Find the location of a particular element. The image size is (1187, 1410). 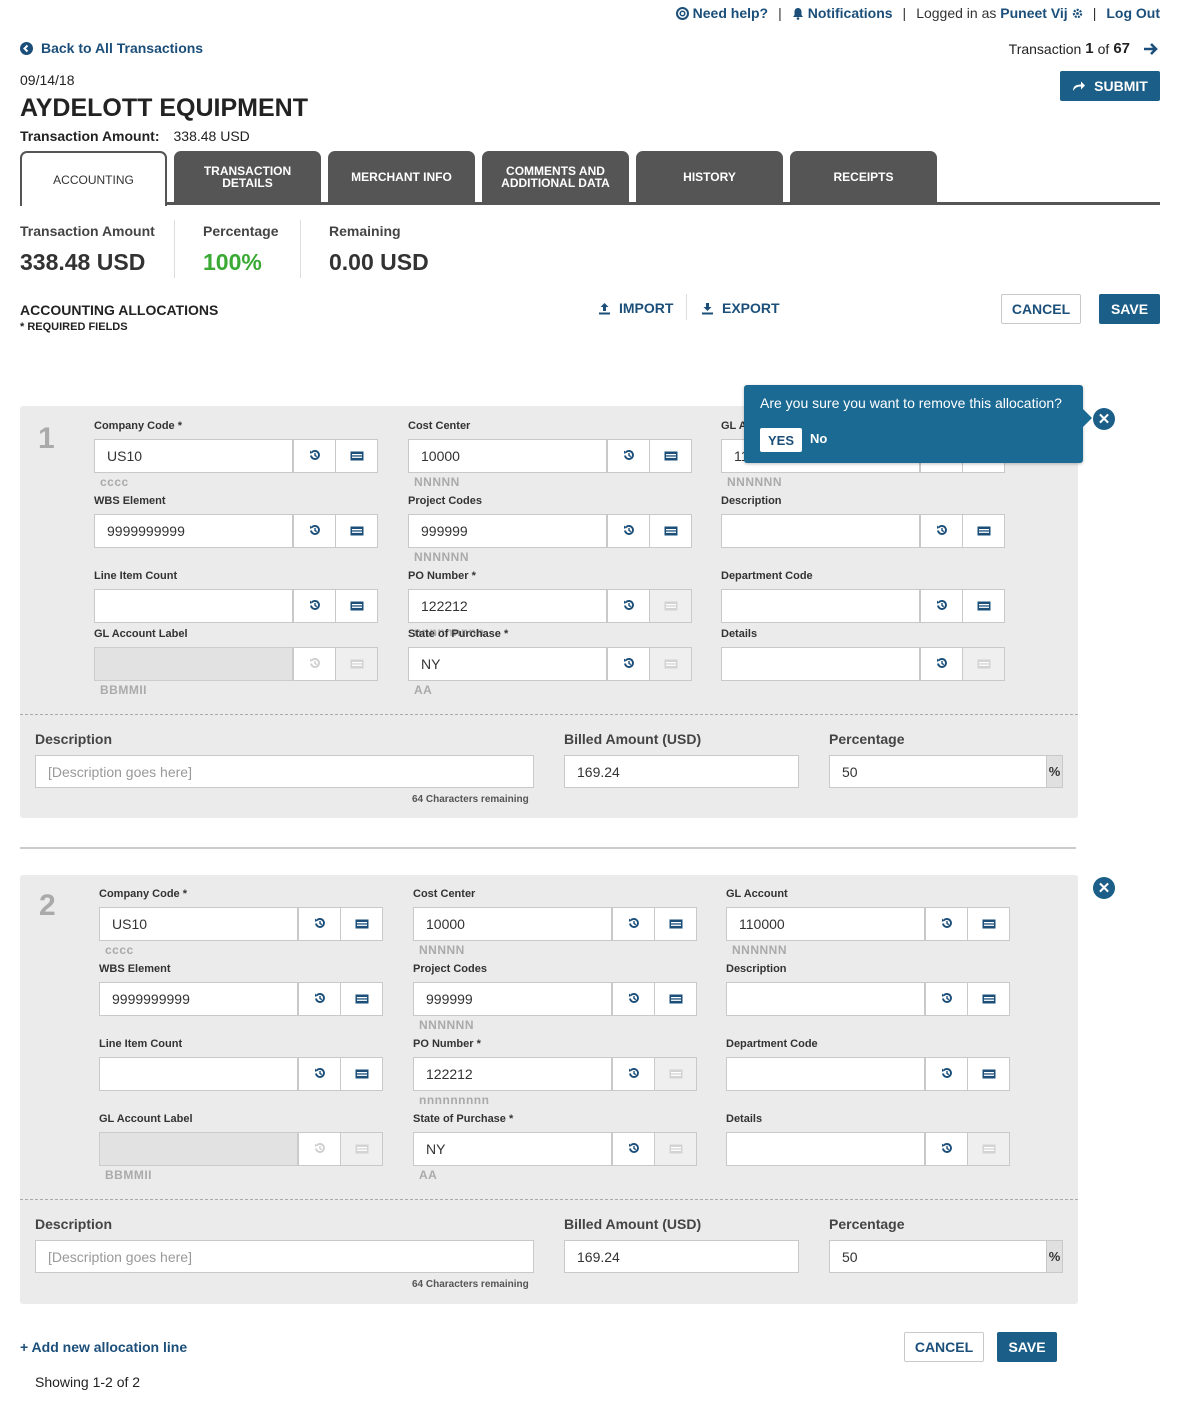

tab-receipts: RECEIPTS is located at coordinates (863, 177).